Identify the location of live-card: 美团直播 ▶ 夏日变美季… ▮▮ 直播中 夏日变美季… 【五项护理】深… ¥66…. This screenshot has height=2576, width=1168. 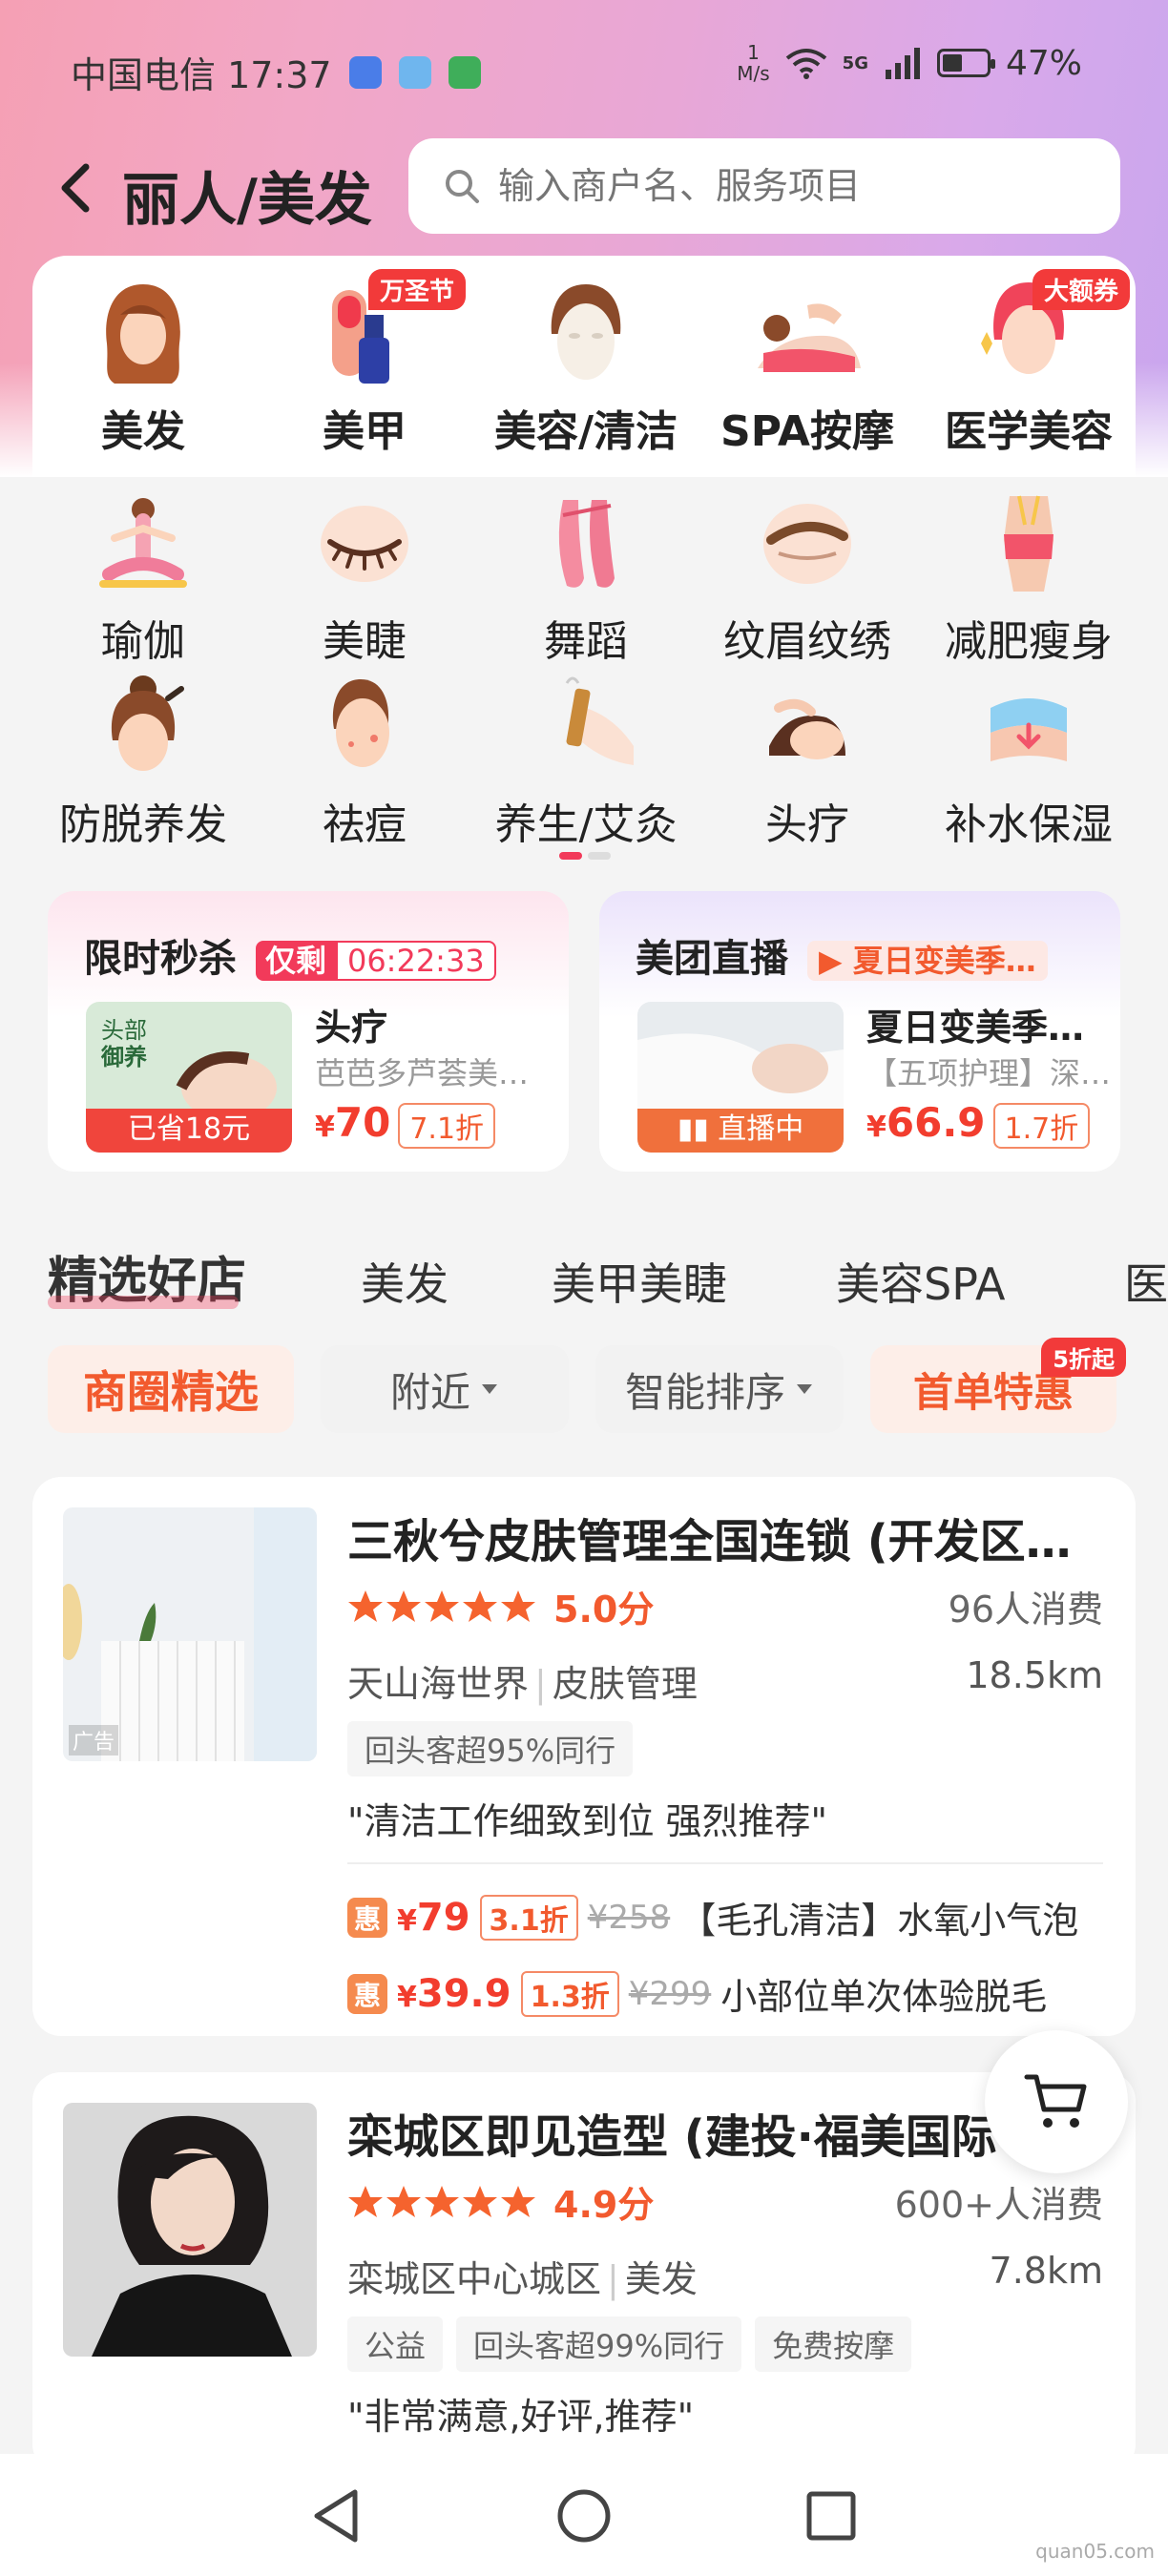
(860, 1031).